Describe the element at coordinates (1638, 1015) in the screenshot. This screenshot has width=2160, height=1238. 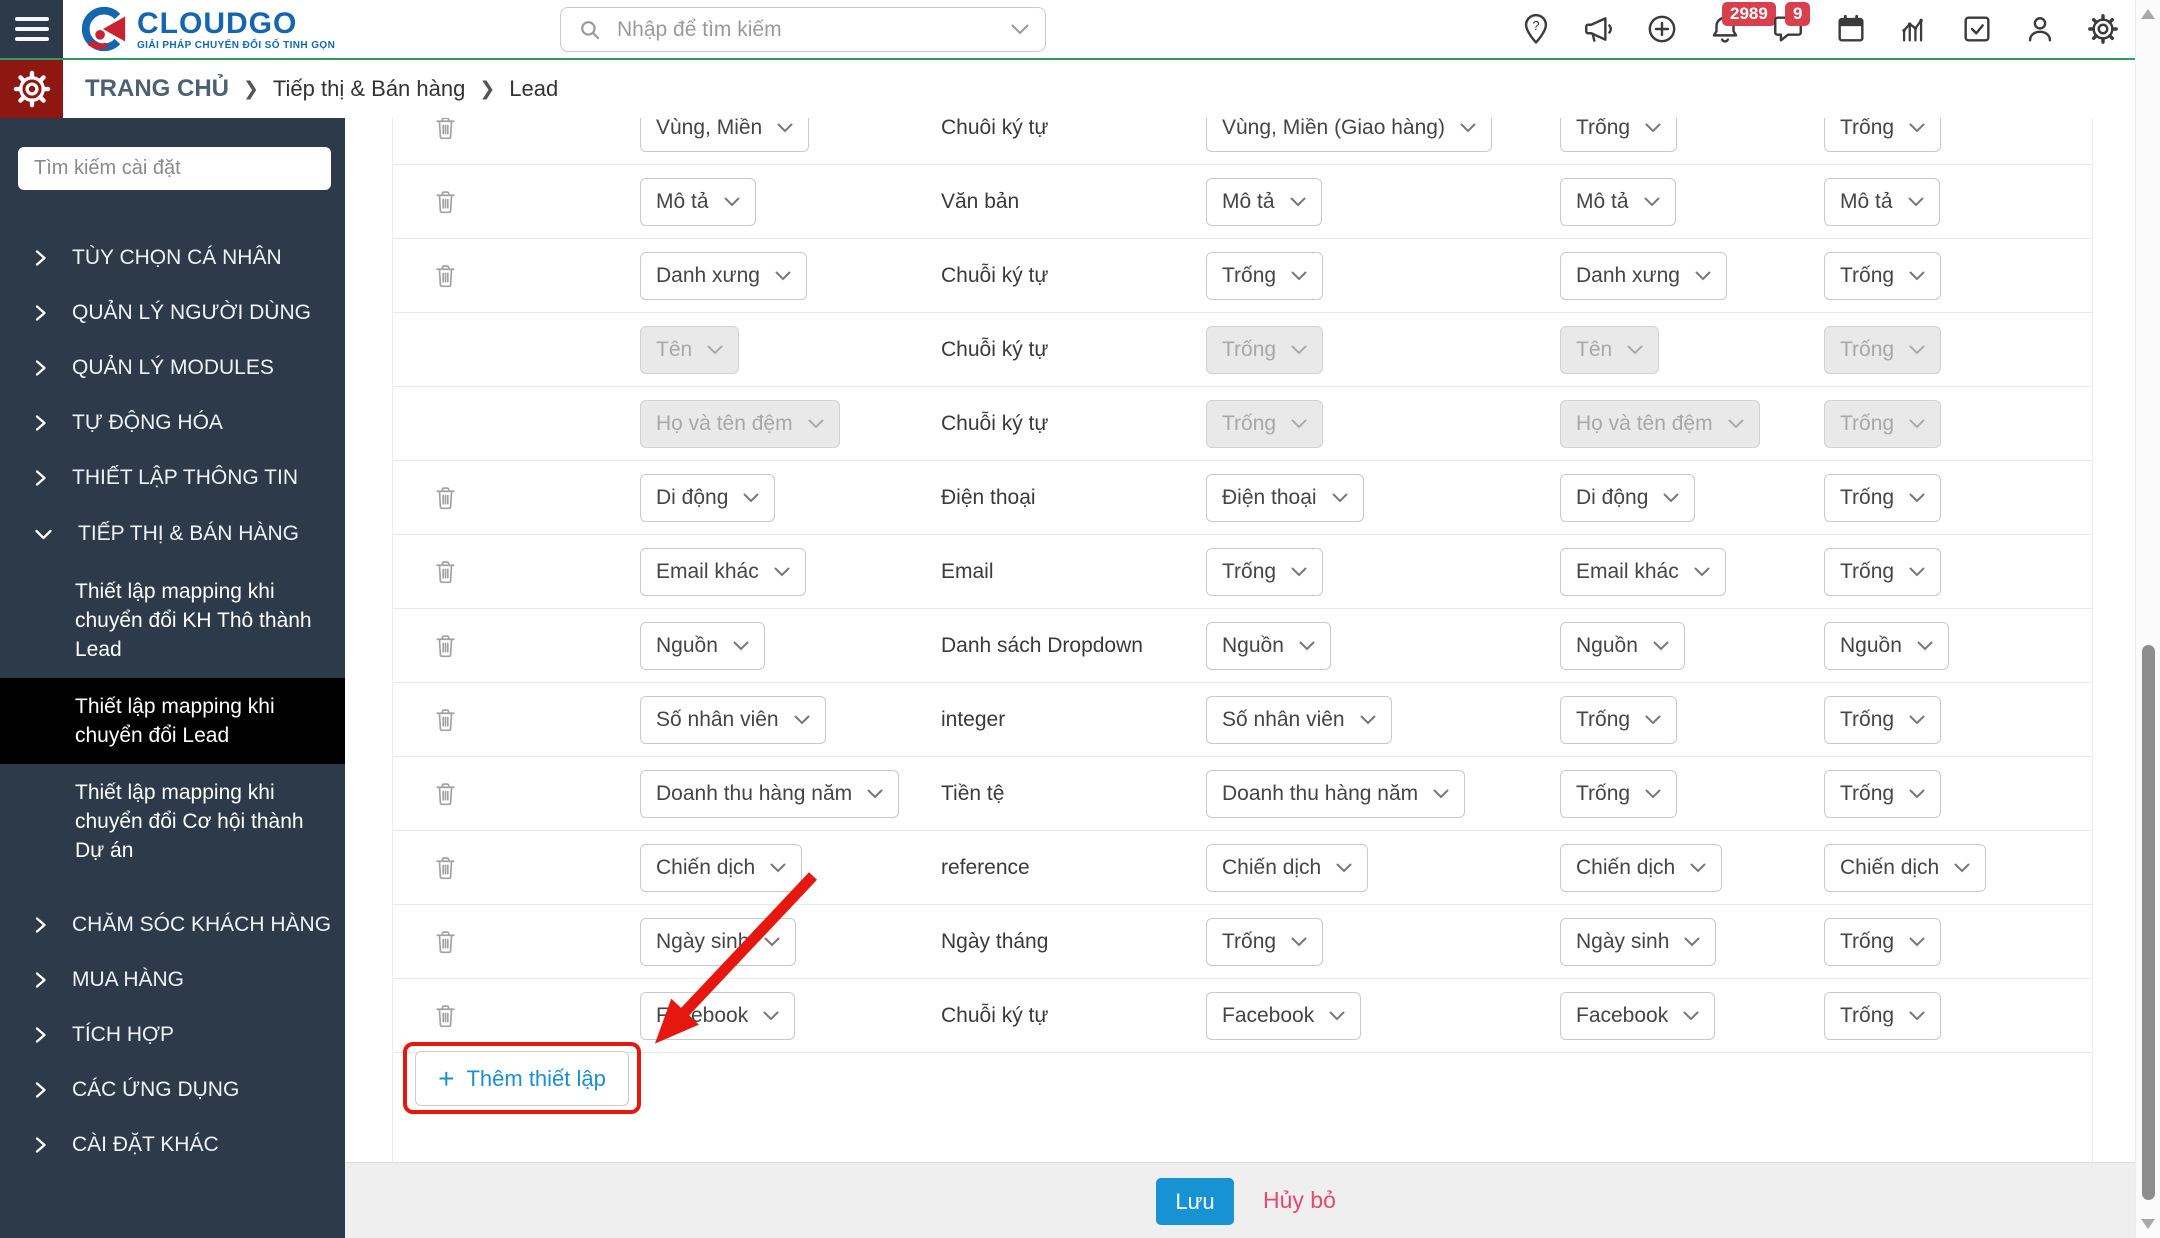
I see `mapping-dropdown-2: Facebook` at that location.